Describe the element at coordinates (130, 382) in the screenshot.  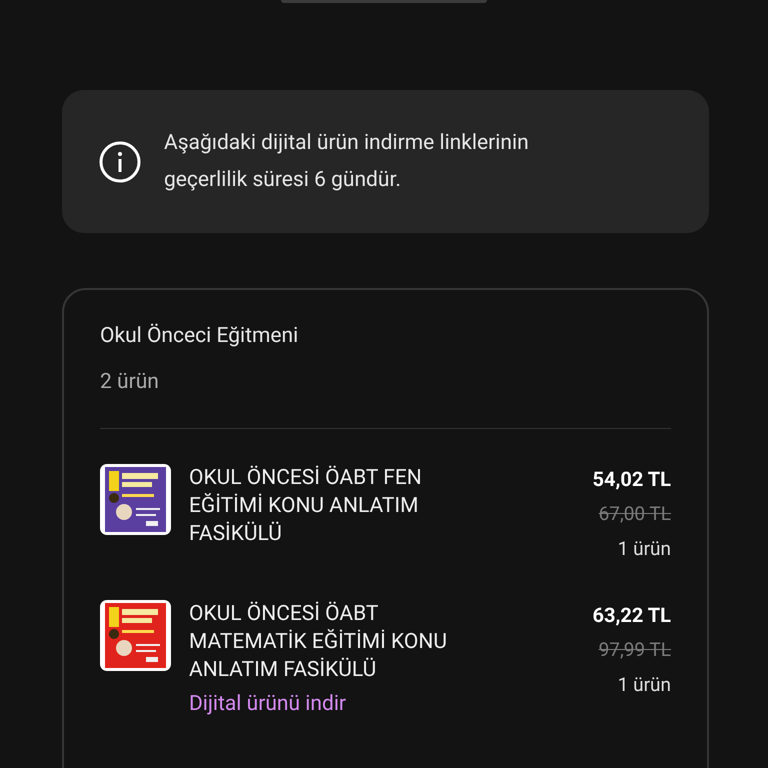
I see `item-count: 2 ürün` at that location.